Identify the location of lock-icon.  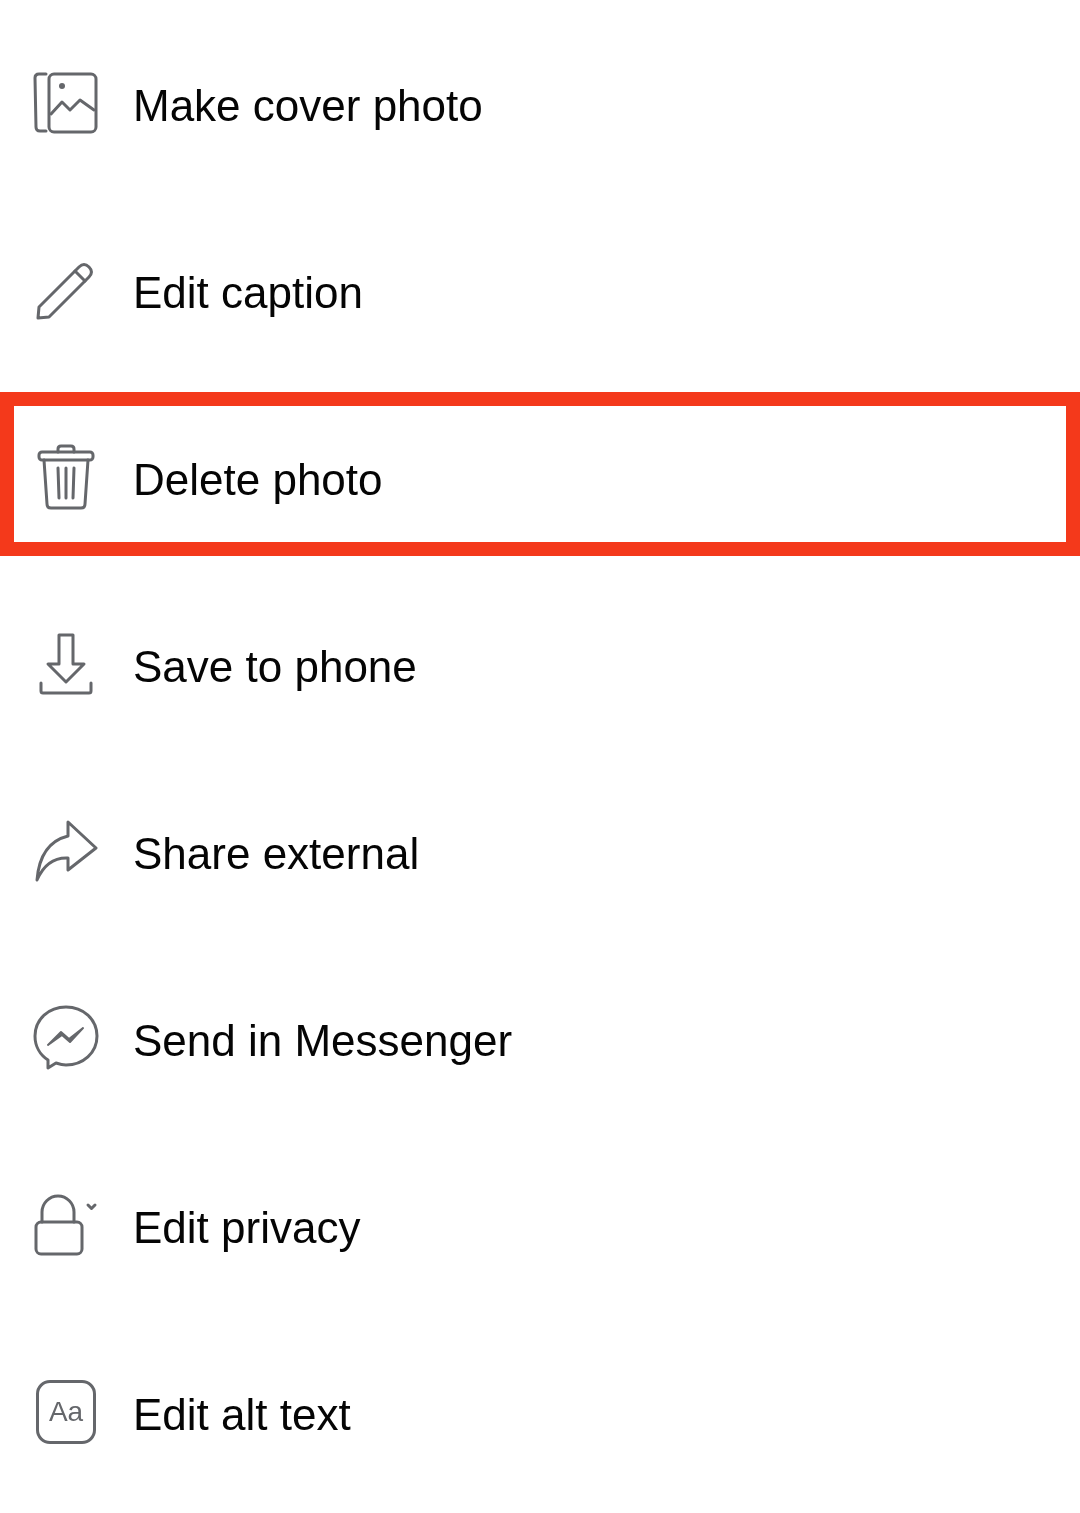
(66, 1225).